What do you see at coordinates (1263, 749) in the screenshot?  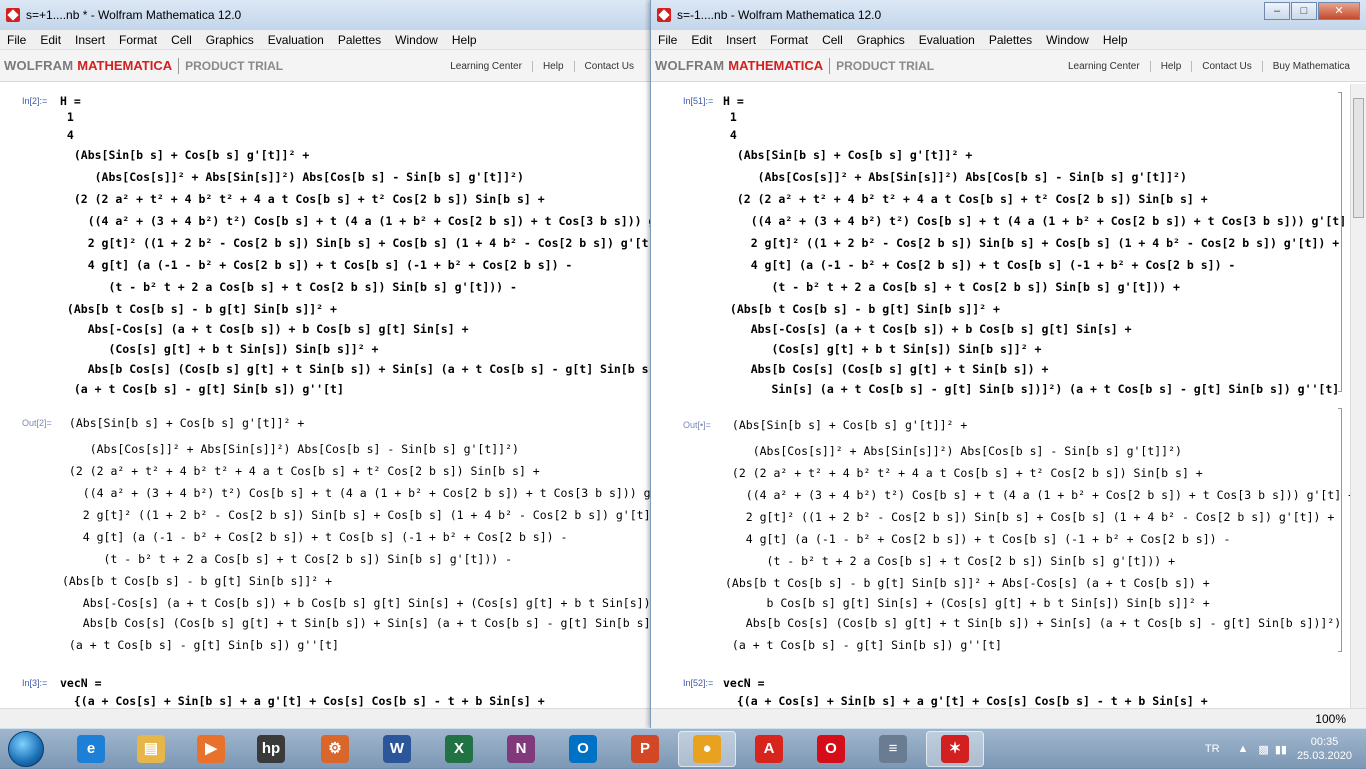 I see `network-icon: ▩` at bounding box center [1263, 749].